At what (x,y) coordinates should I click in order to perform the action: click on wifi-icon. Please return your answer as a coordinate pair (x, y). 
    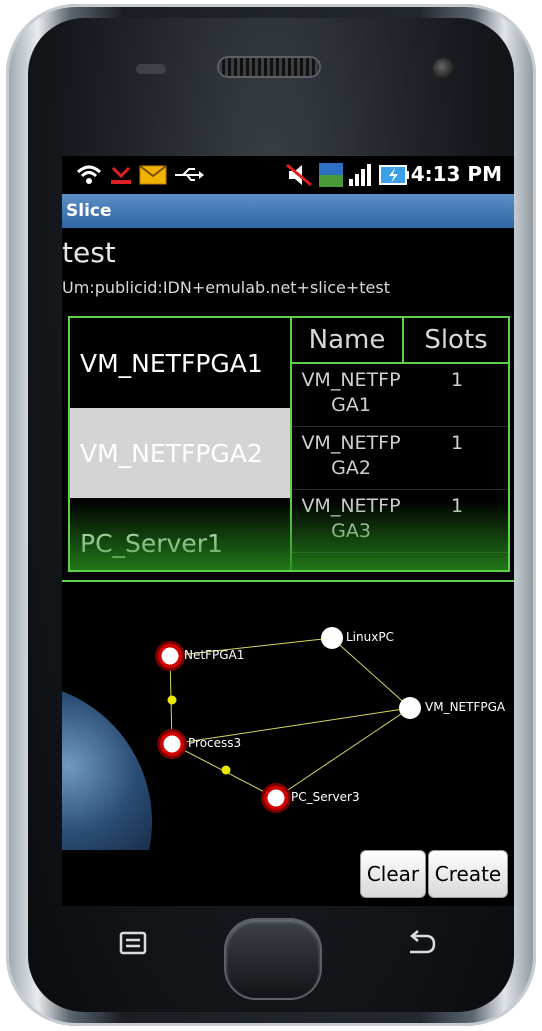
    Looking at the image, I should click on (89, 175).